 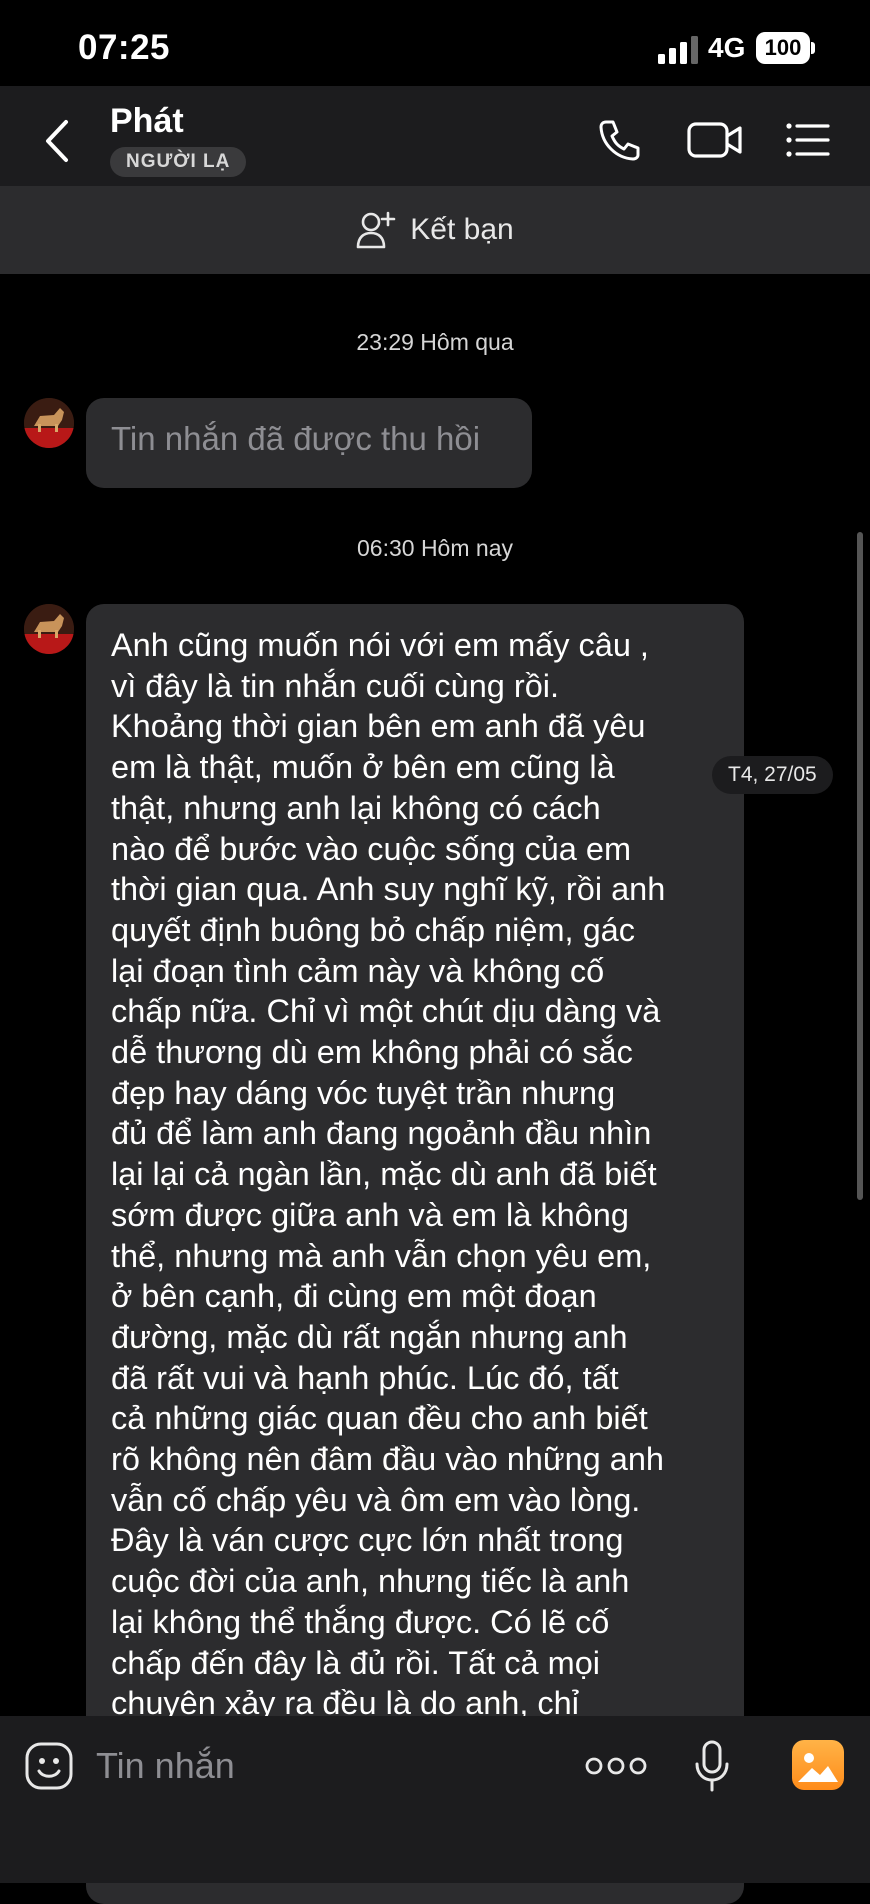 I want to click on network-label: 4G, so click(x=727, y=47).